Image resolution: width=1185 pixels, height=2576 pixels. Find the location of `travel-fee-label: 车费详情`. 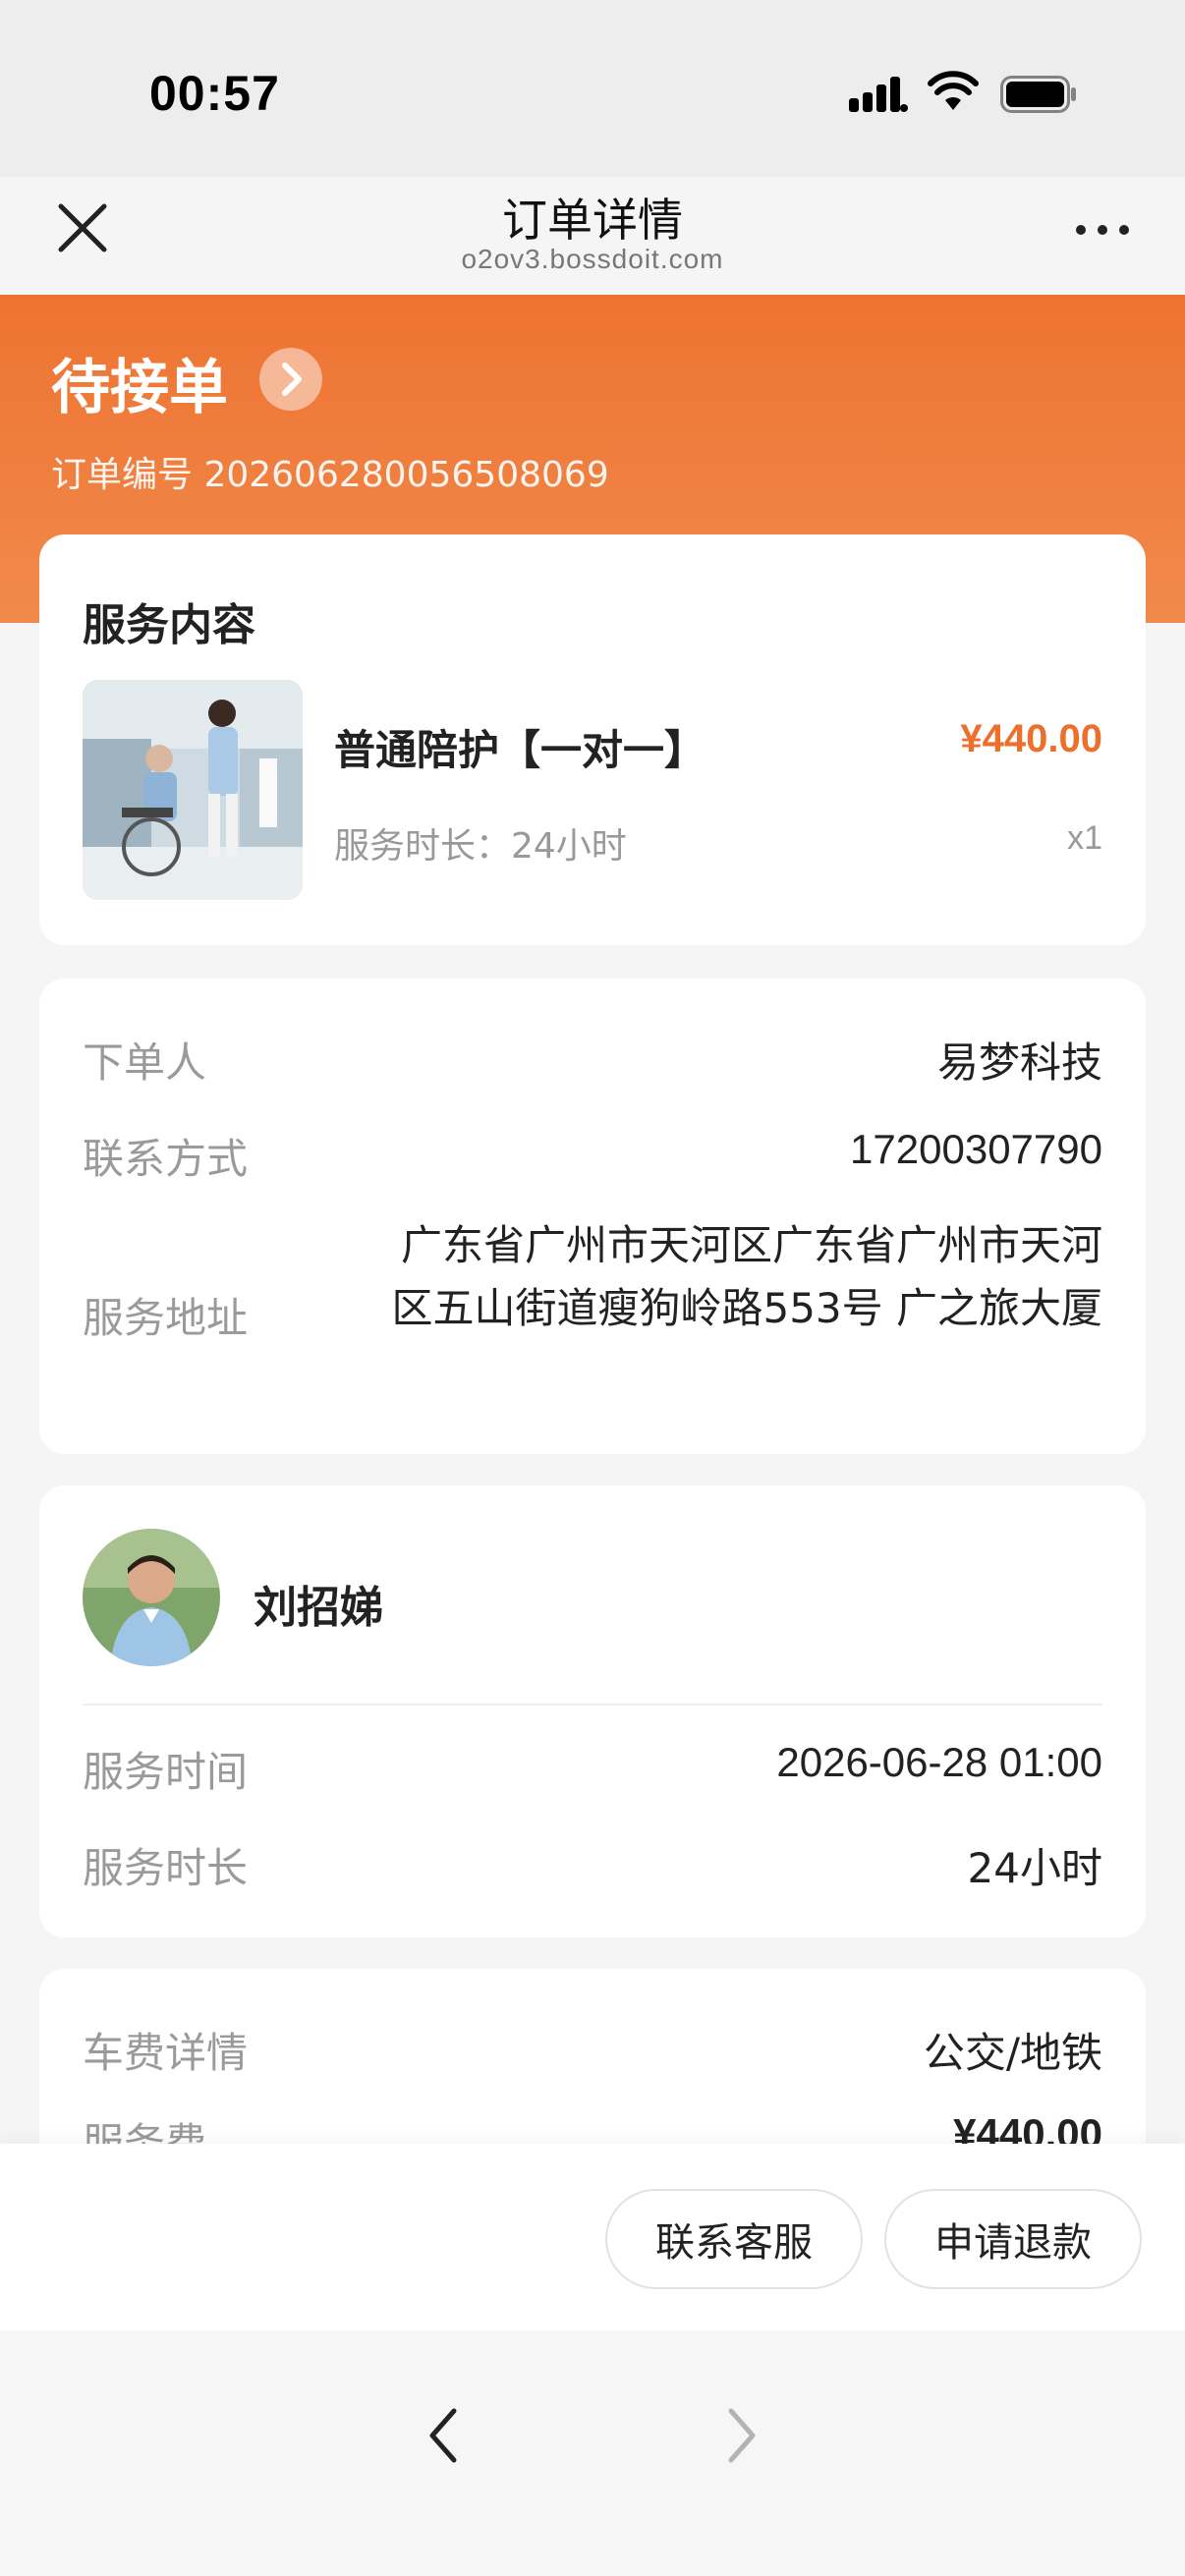

travel-fee-label: 车费详情 is located at coordinates (166, 2053).